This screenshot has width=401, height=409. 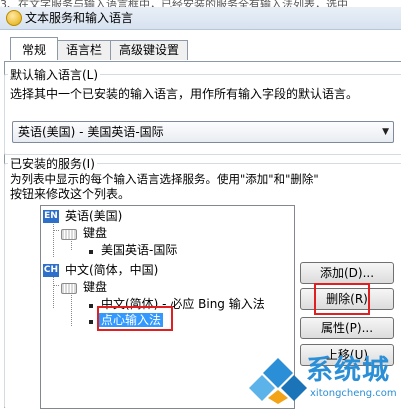 I want to click on tab-advanced-key-settings: 高级键设置, so click(x=149, y=50).